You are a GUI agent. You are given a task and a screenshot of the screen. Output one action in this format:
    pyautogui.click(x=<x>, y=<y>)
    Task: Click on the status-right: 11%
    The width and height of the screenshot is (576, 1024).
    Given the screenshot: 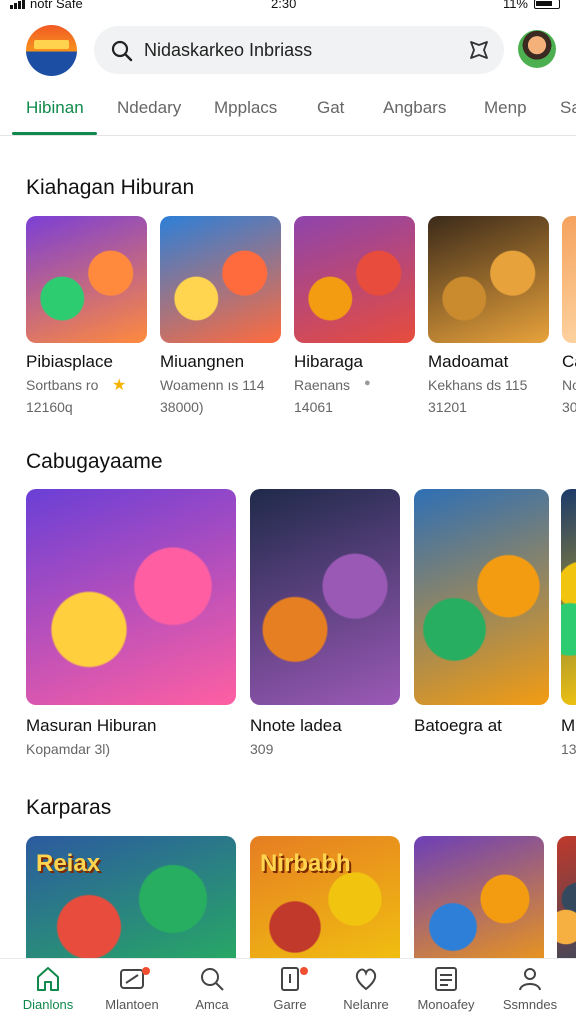 What is the action you would take?
    pyautogui.click(x=531, y=5)
    